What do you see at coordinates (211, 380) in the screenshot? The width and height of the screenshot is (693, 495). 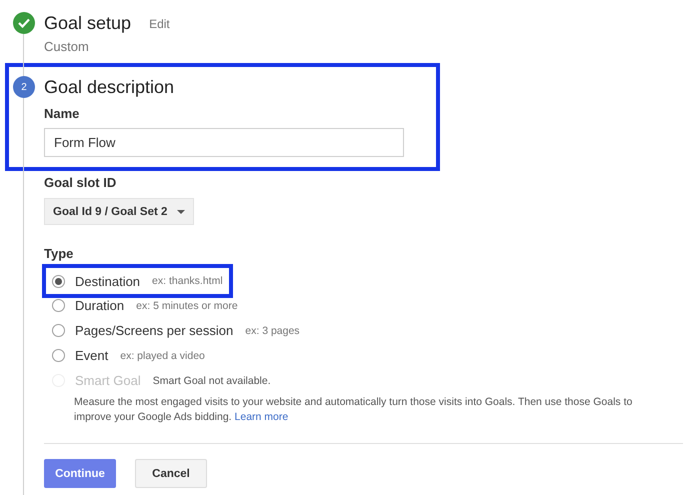 I see `option-hint: Smart Goal not available.` at bounding box center [211, 380].